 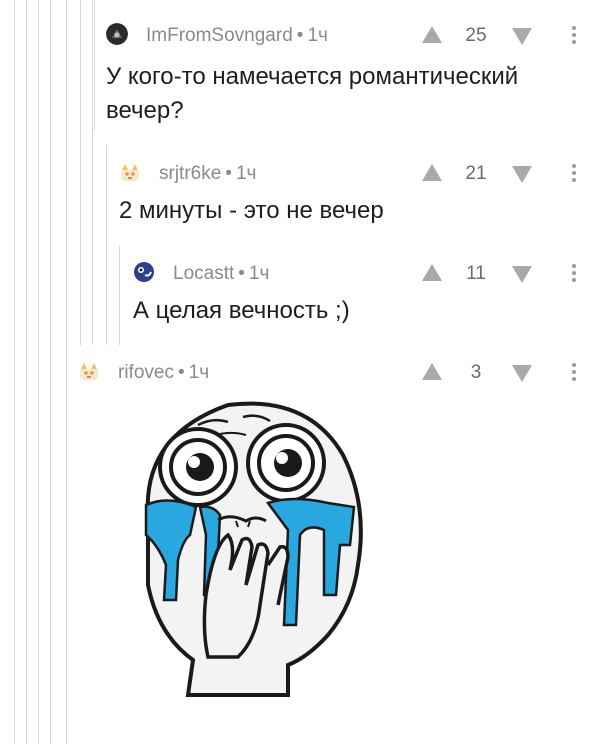 What do you see at coordinates (476, 372) in the screenshot?
I see `vote-count: 3` at bounding box center [476, 372].